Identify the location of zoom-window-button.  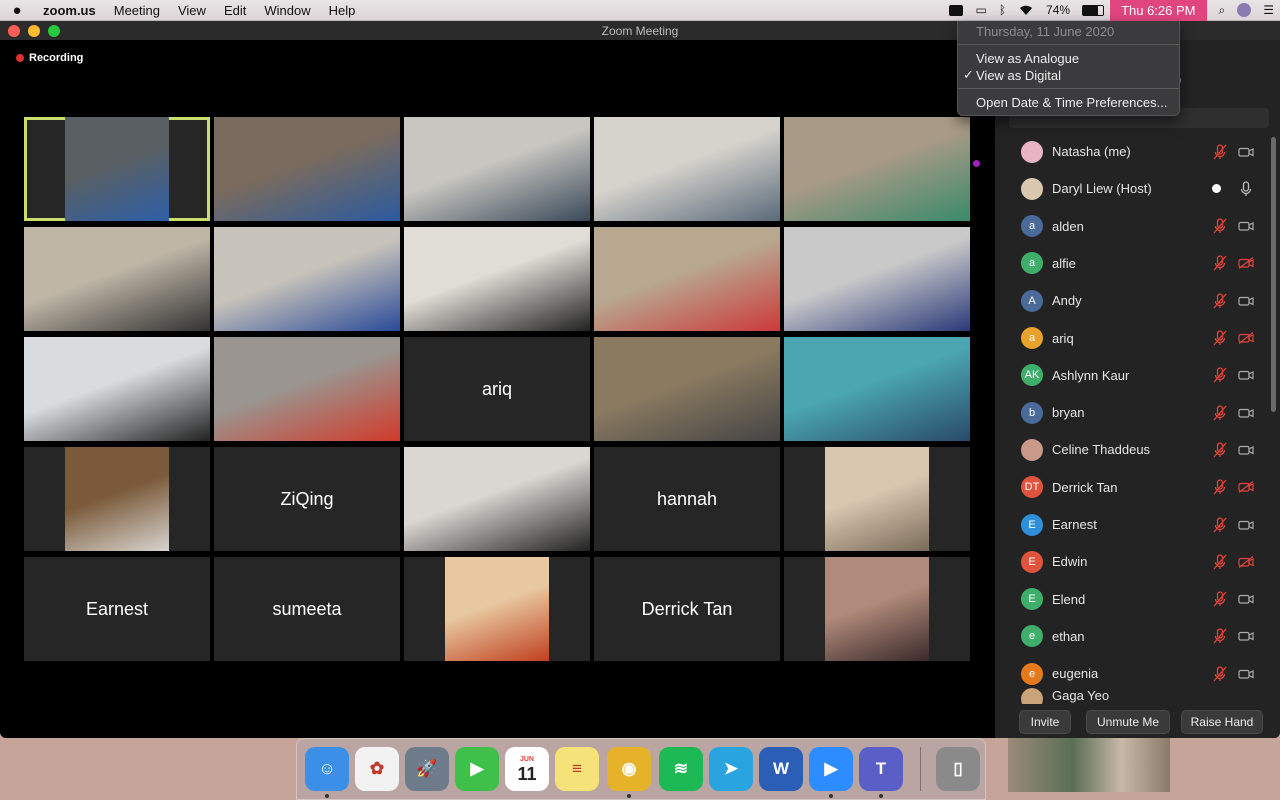
(54, 30).